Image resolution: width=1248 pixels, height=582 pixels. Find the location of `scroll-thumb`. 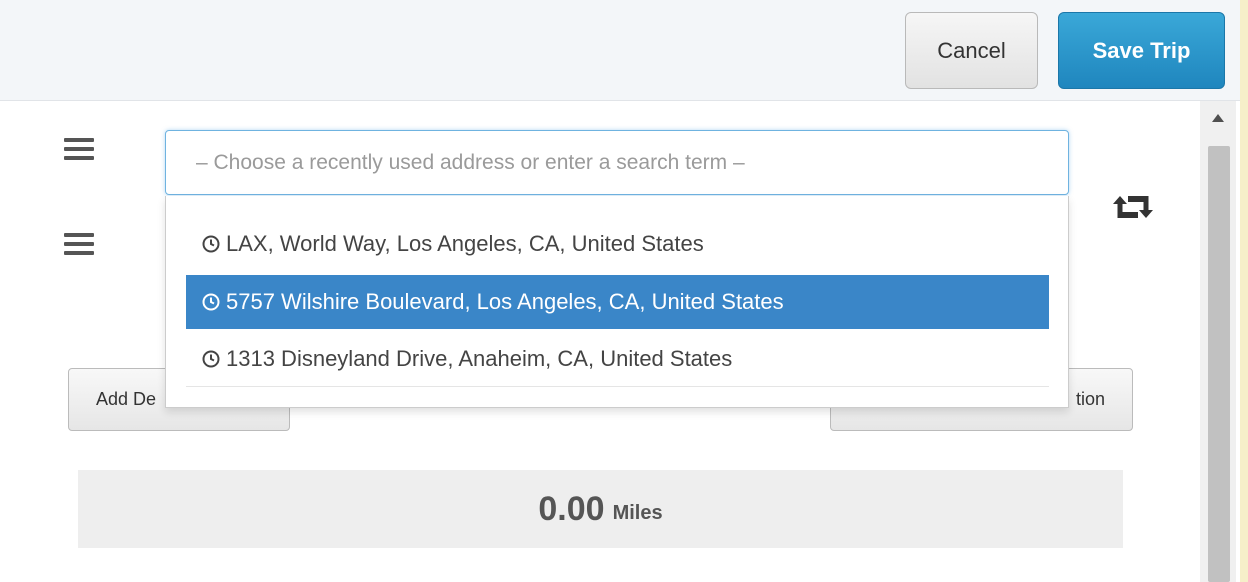

scroll-thumb is located at coordinates (1219, 364).